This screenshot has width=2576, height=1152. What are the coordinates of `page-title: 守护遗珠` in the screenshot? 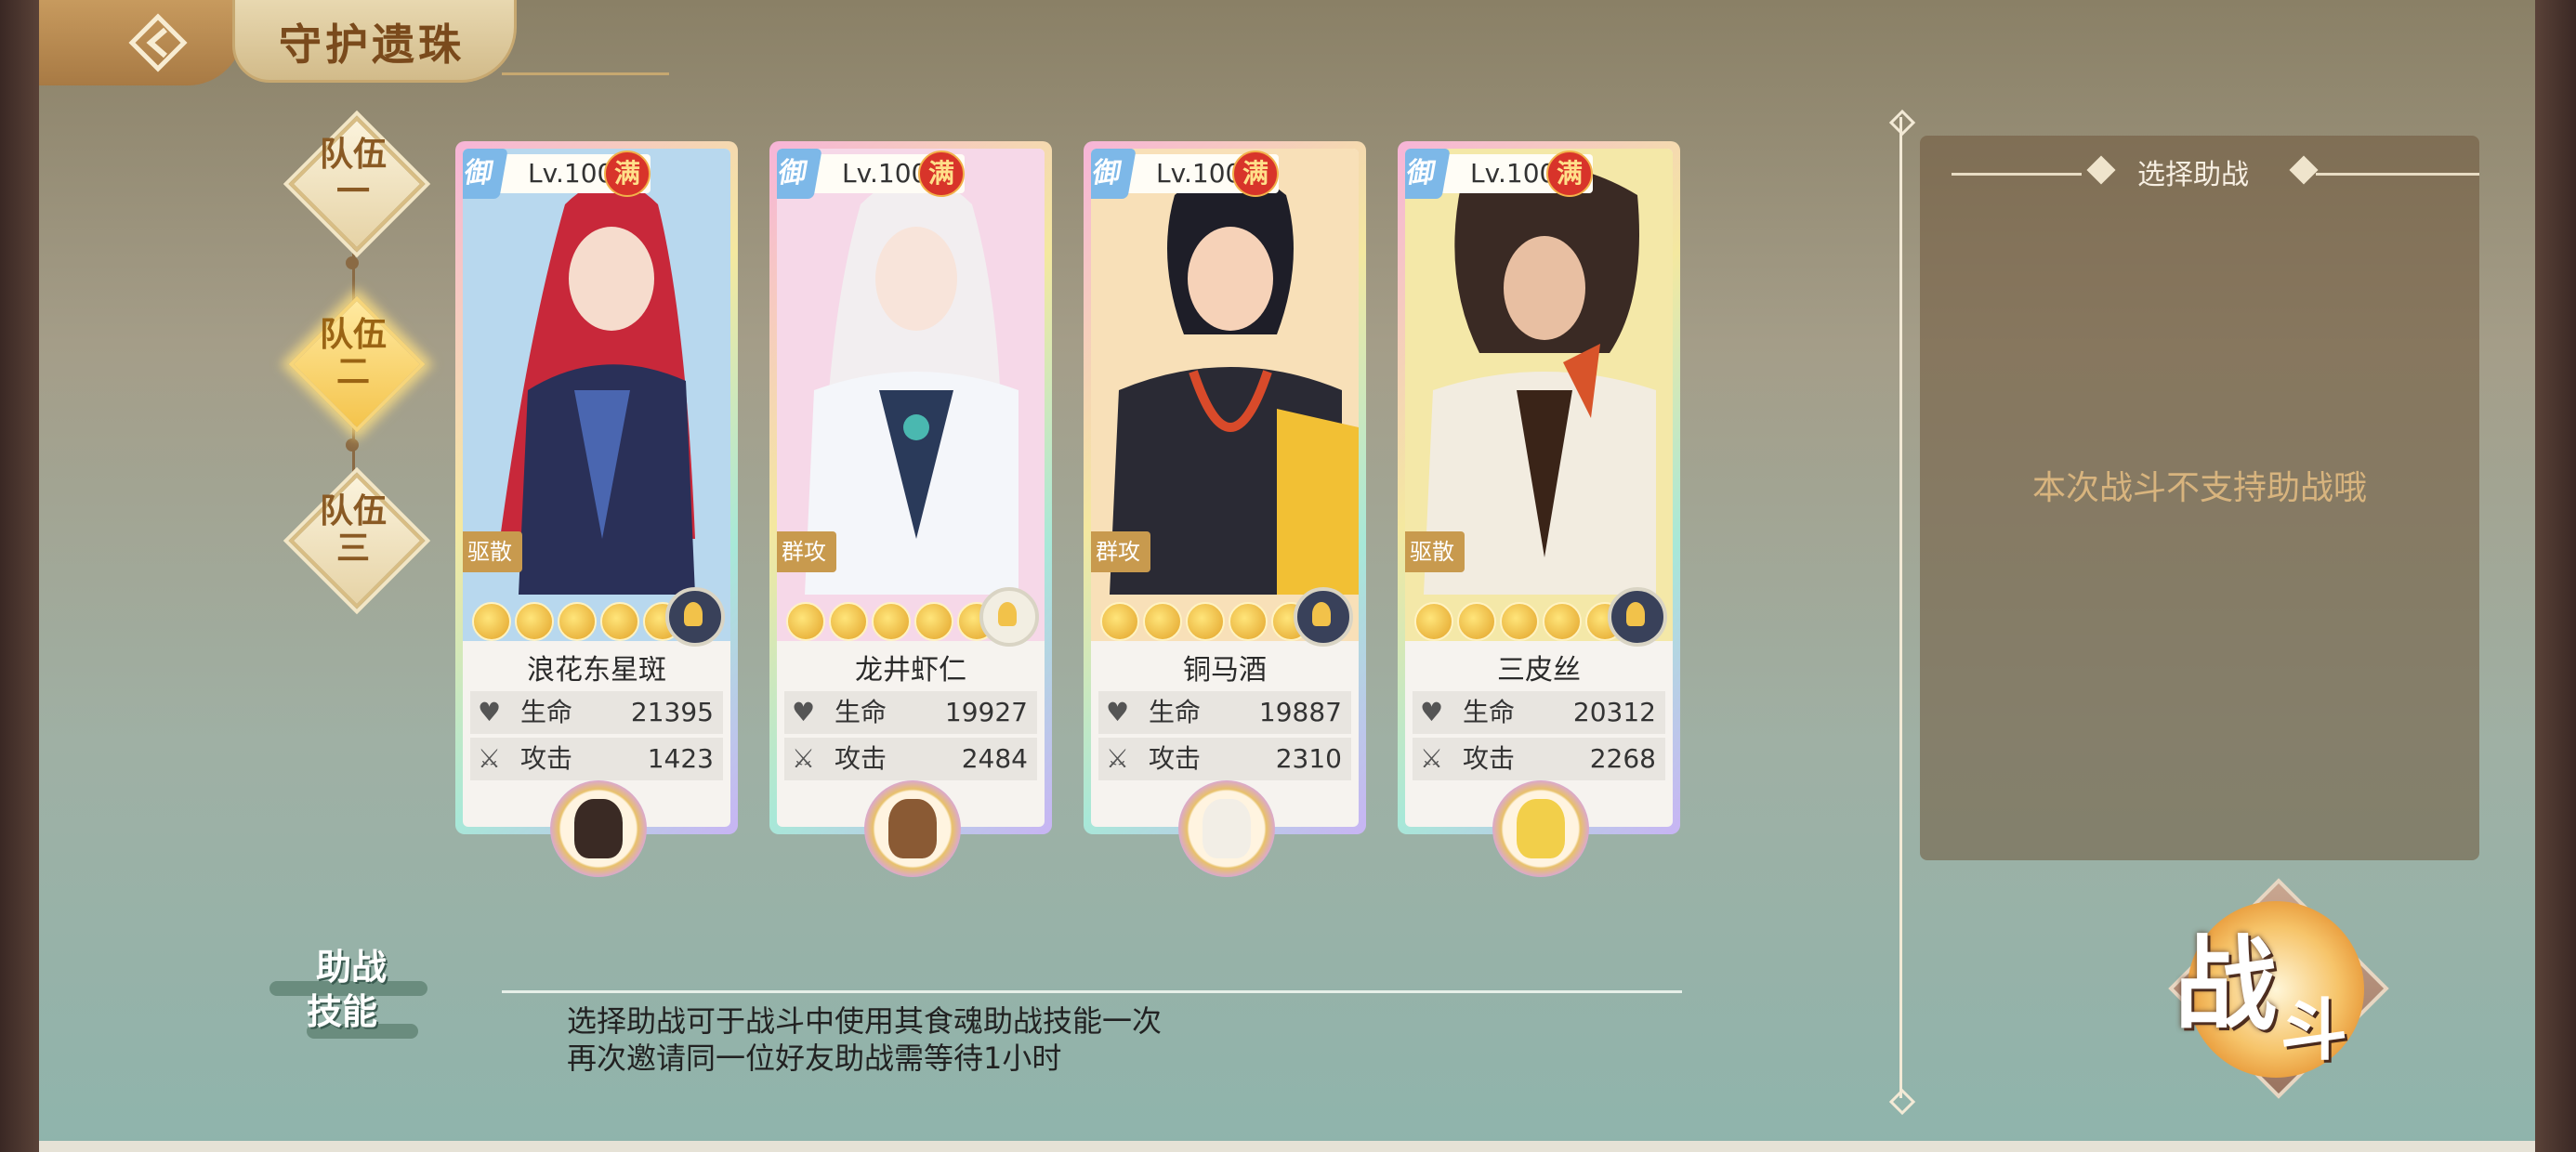 It's located at (372, 45).